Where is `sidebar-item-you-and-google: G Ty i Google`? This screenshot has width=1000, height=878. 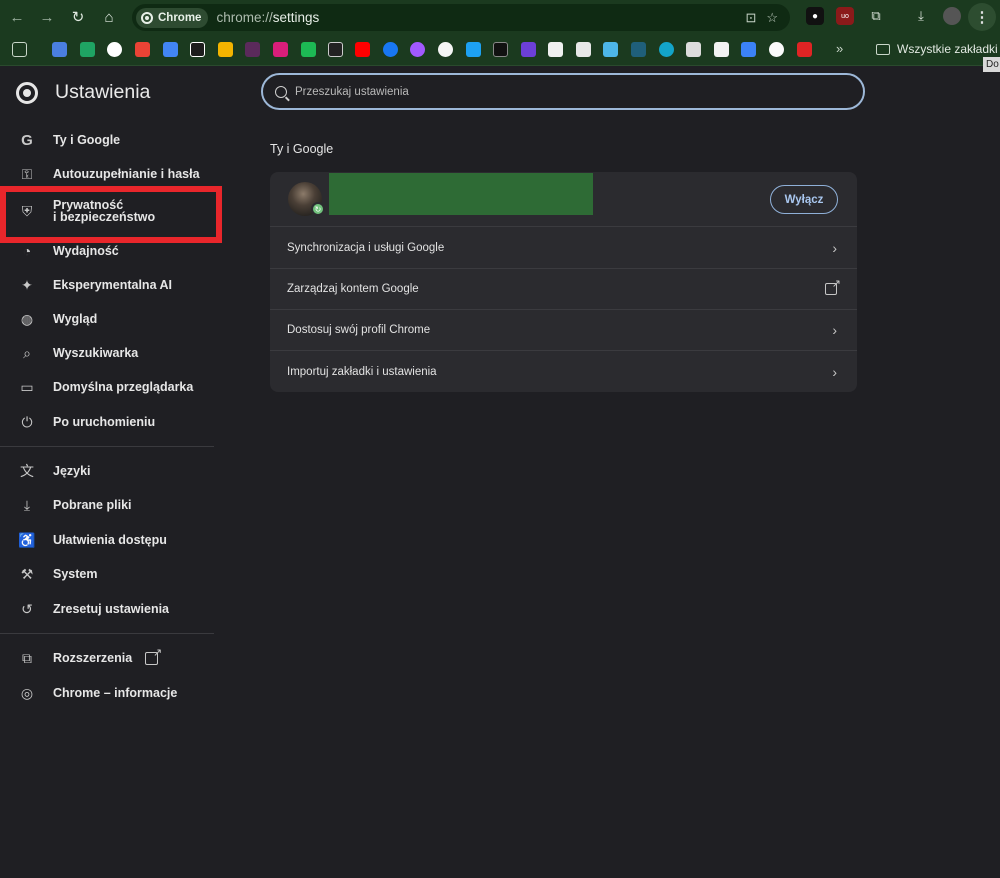 sidebar-item-you-and-google: G Ty i Google is located at coordinates (107, 140).